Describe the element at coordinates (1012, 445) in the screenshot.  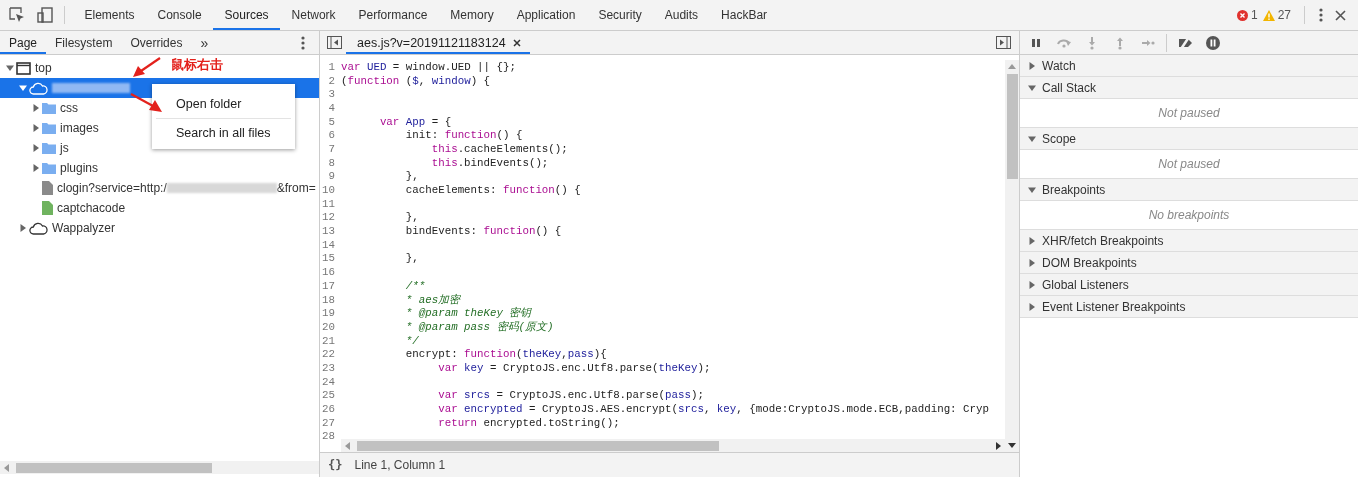
I see `scroll-down-arrow-icon` at that location.